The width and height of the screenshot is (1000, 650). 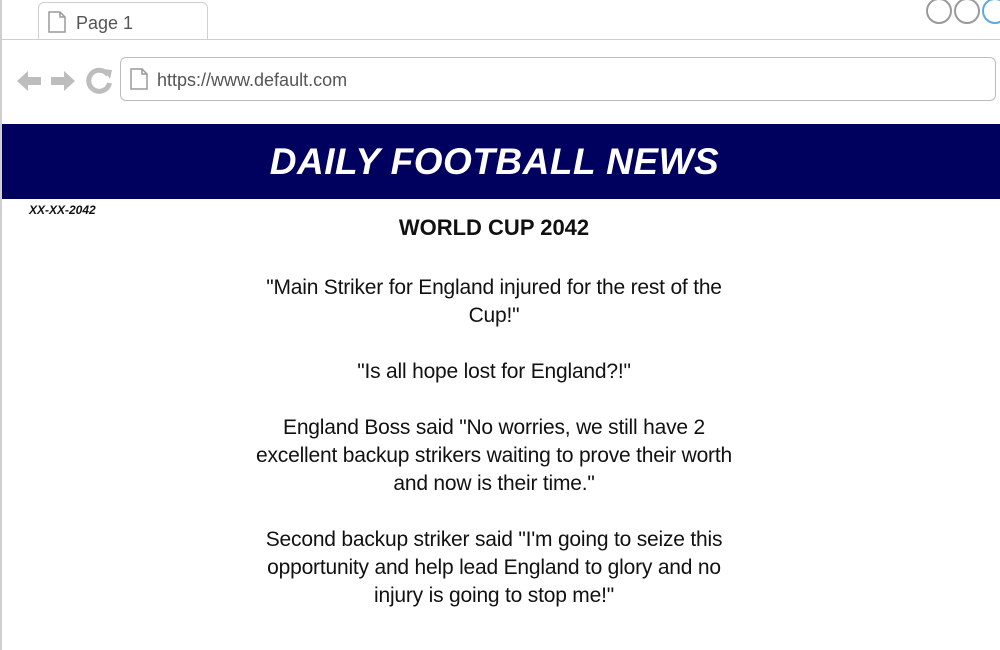 What do you see at coordinates (29, 81) in the screenshot?
I see `arrow-left-icon` at bounding box center [29, 81].